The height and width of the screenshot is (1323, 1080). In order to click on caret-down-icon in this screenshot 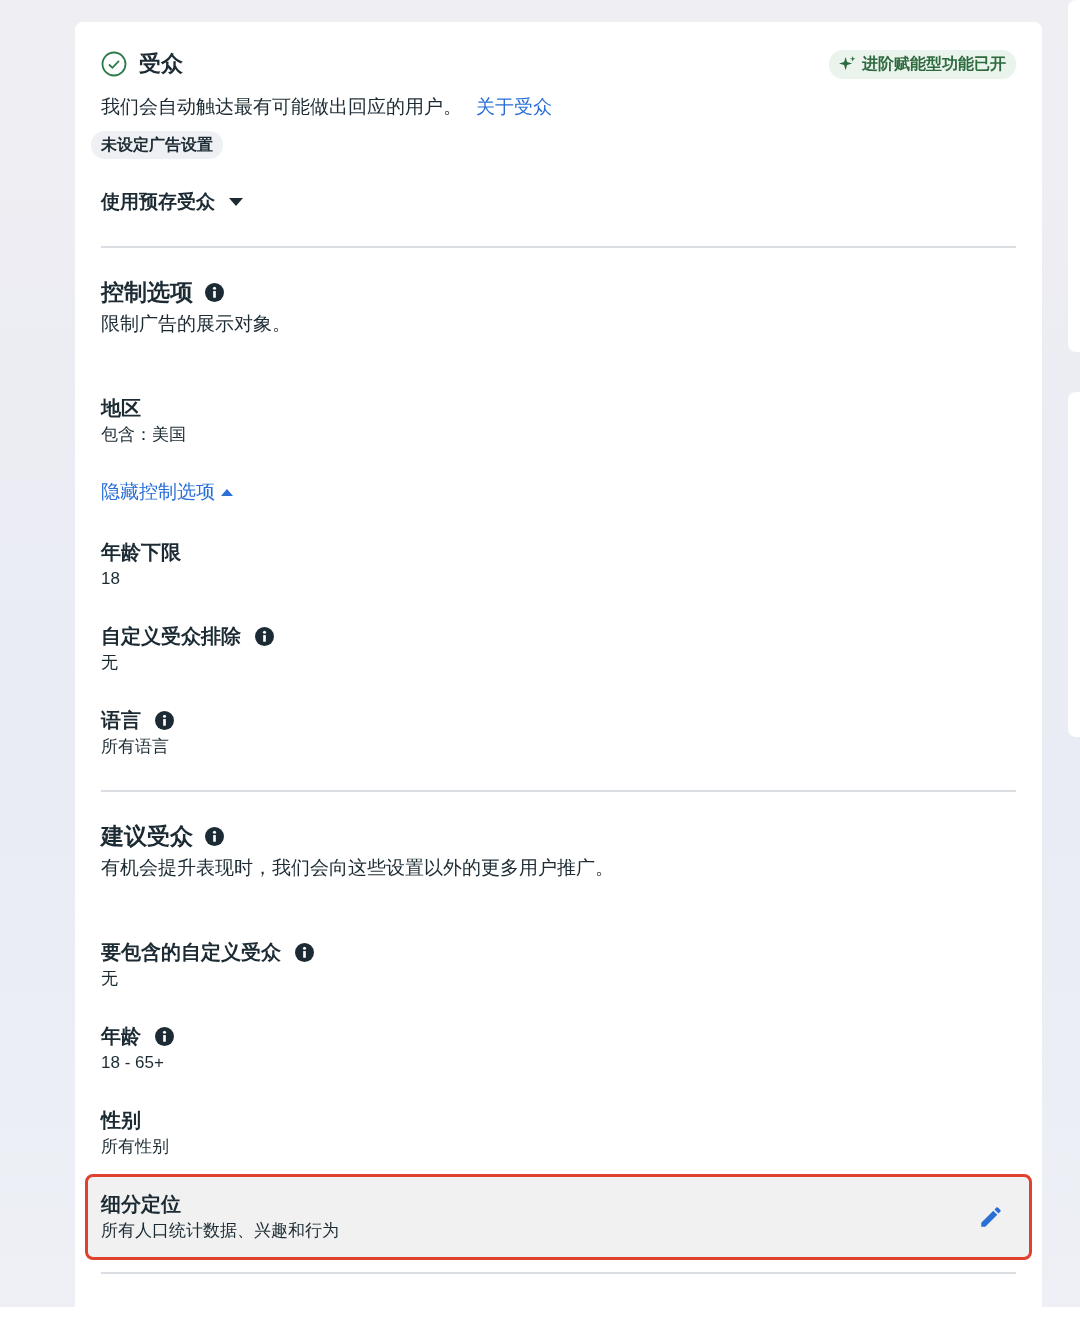, I will do `click(236, 202)`.